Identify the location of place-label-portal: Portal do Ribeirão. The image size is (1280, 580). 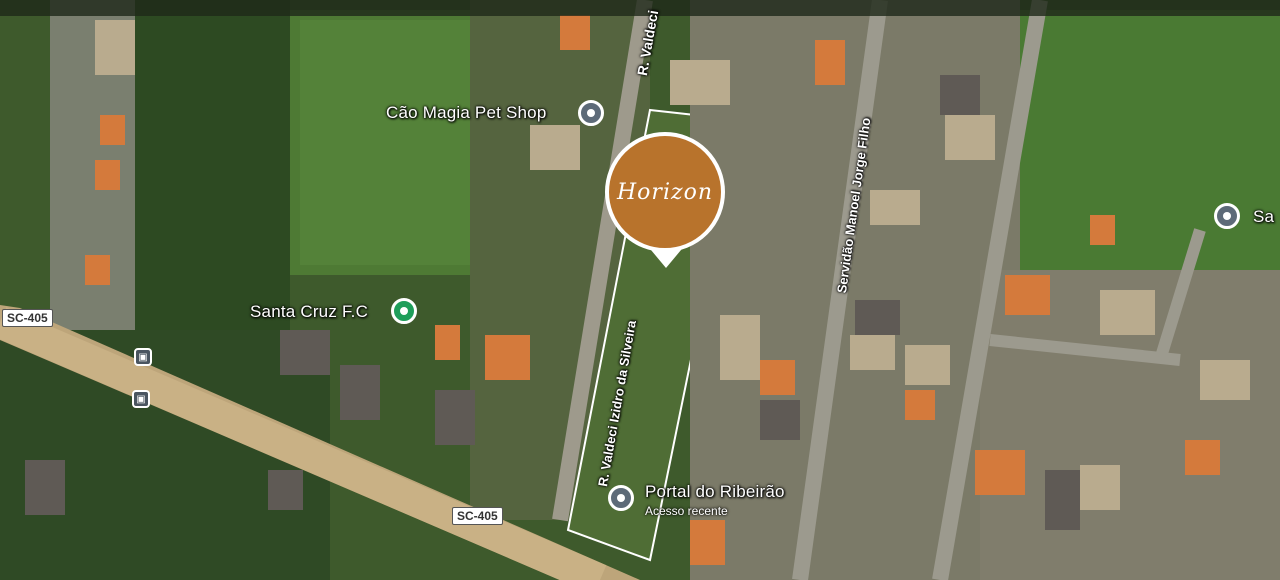
(715, 492).